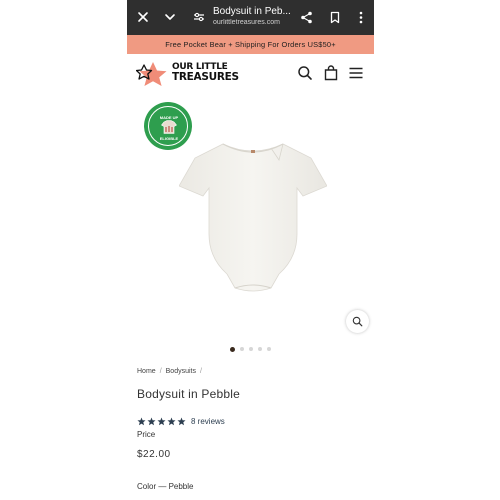 This screenshot has width=500, height=500. Describe the element at coordinates (154, 454) in the screenshot. I see `product-price: $22.00` at that location.